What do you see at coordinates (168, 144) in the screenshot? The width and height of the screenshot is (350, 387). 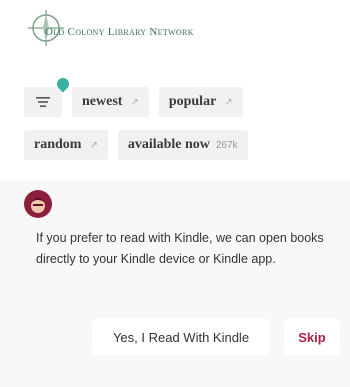 I see `filter-label: available now` at bounding box center [168, 144].